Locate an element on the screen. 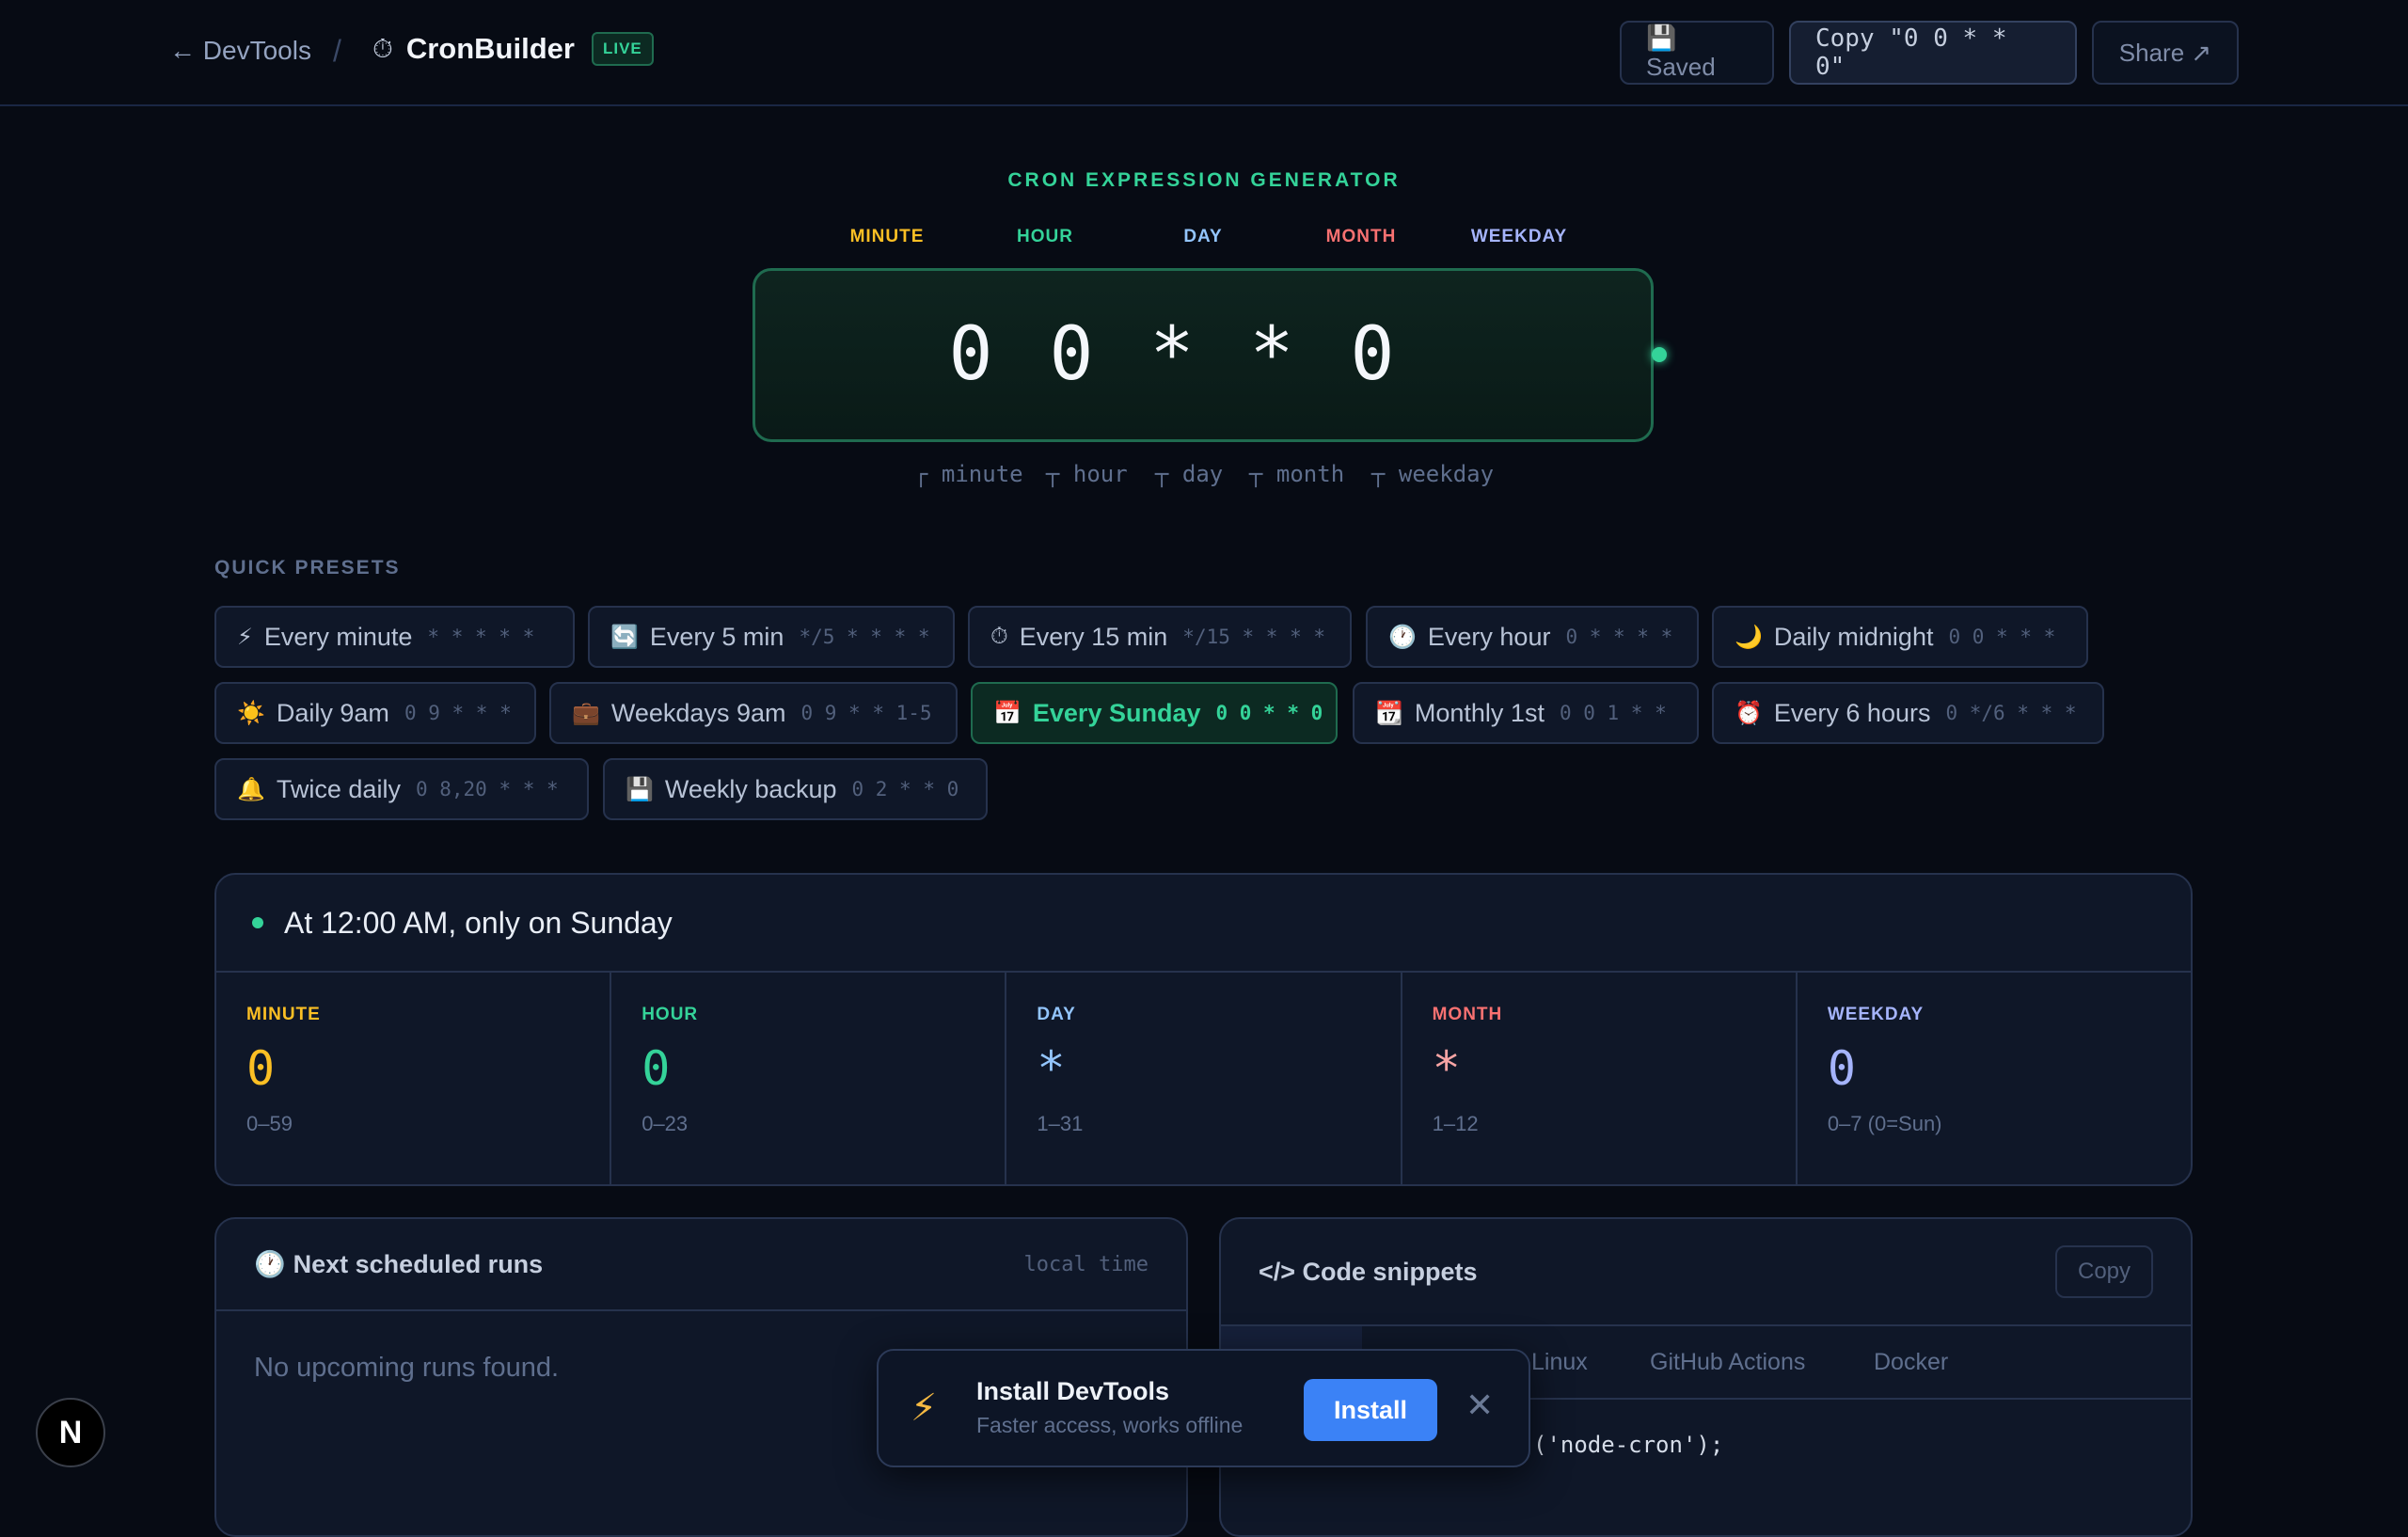  preset-expression: */15 * * * * is located at coordinates (1254, 637).